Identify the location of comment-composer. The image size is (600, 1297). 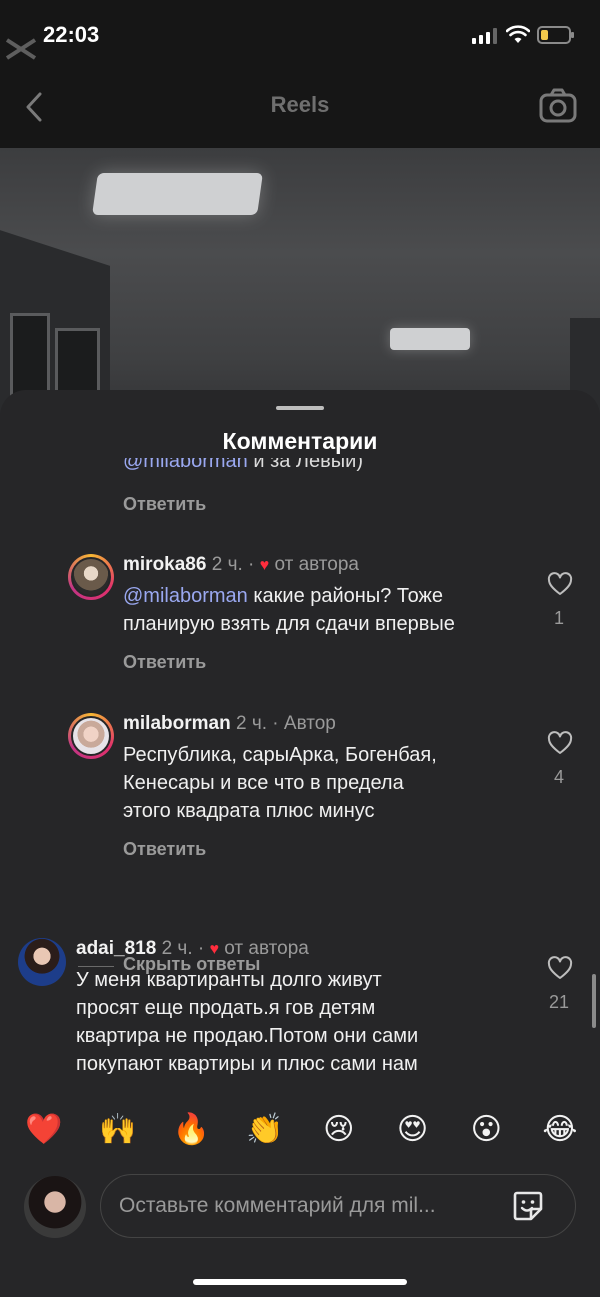
(338, 1206).